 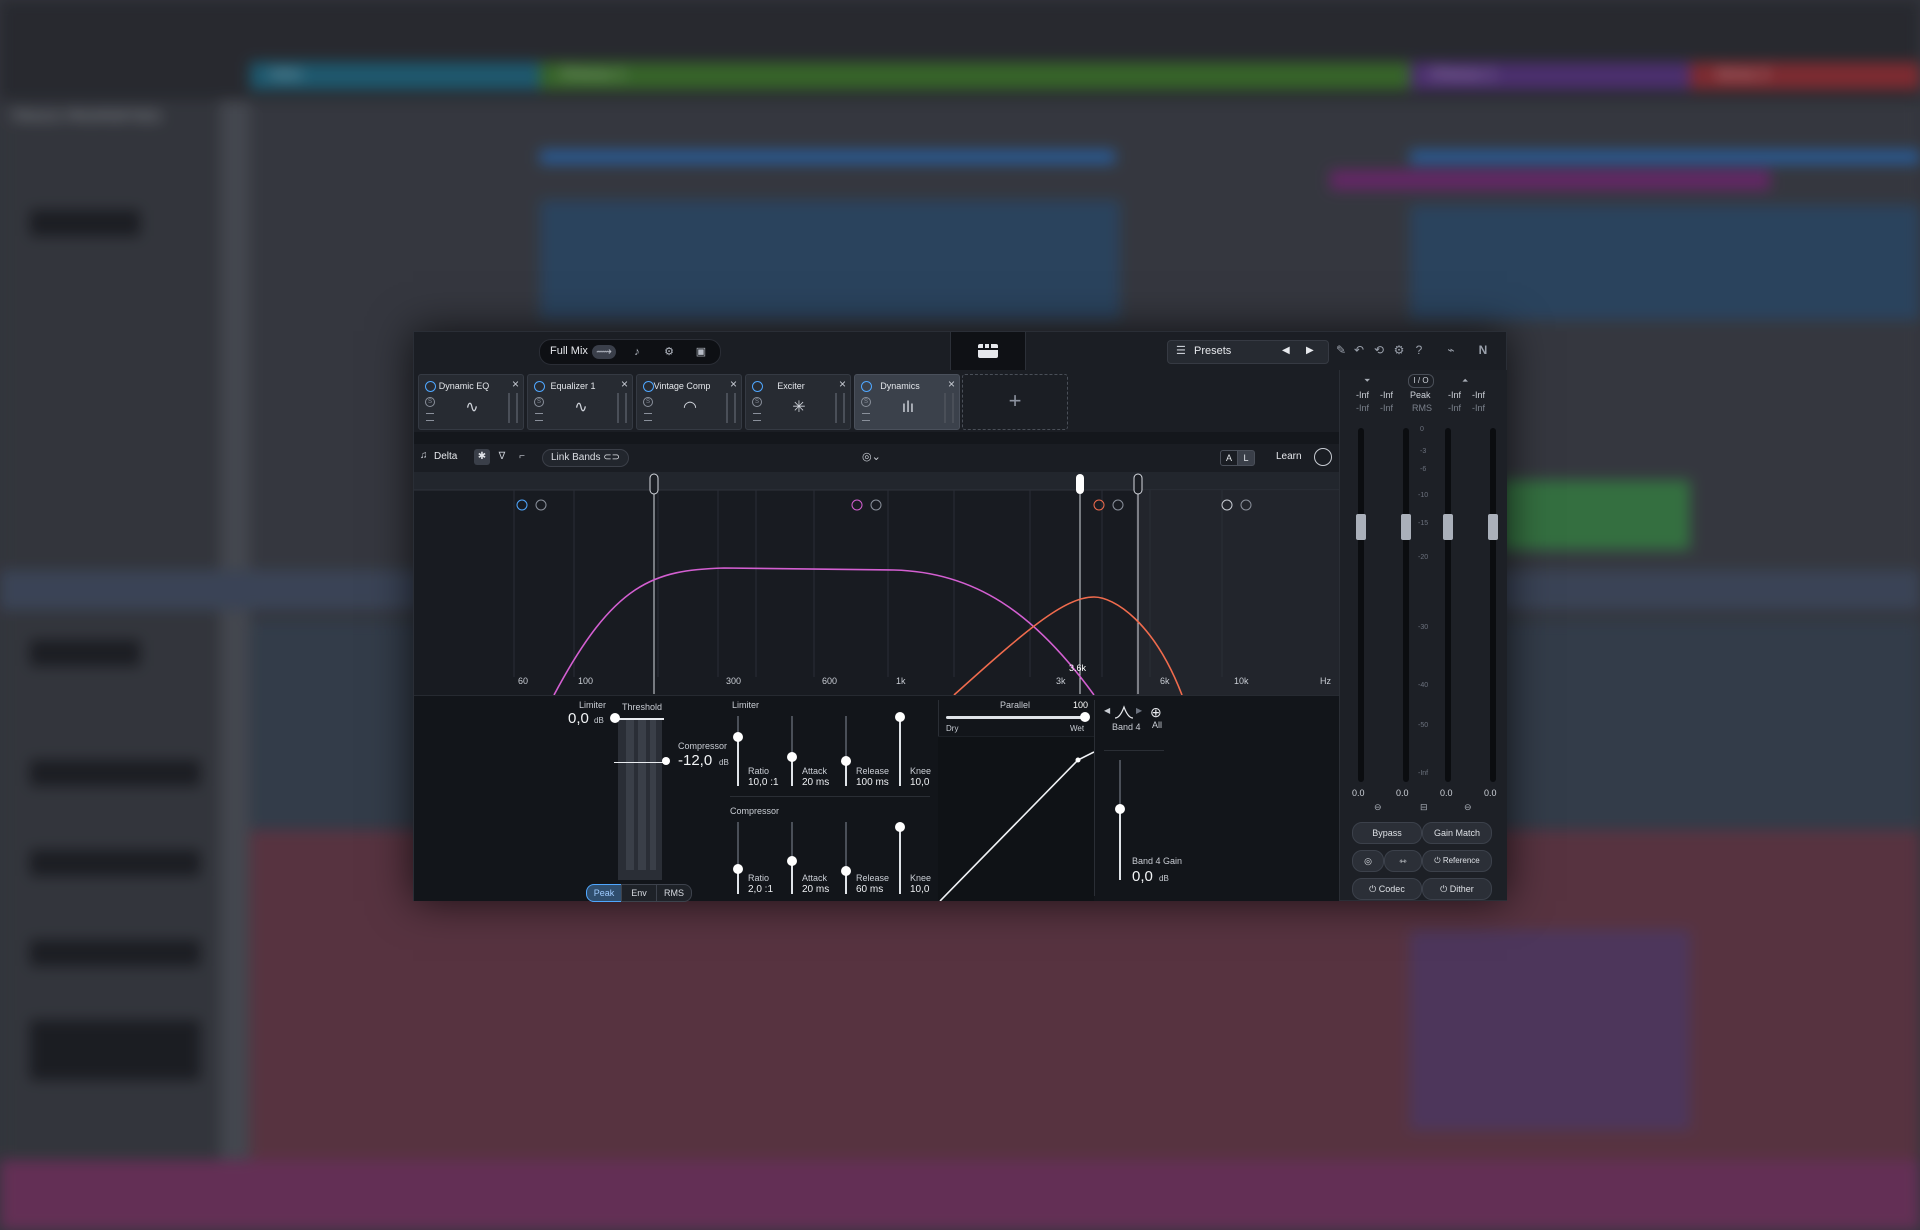 What do you see at coordinates (873, 878) in the screenshot?
I see `param-label: Release` at bounding box center [873, 878].